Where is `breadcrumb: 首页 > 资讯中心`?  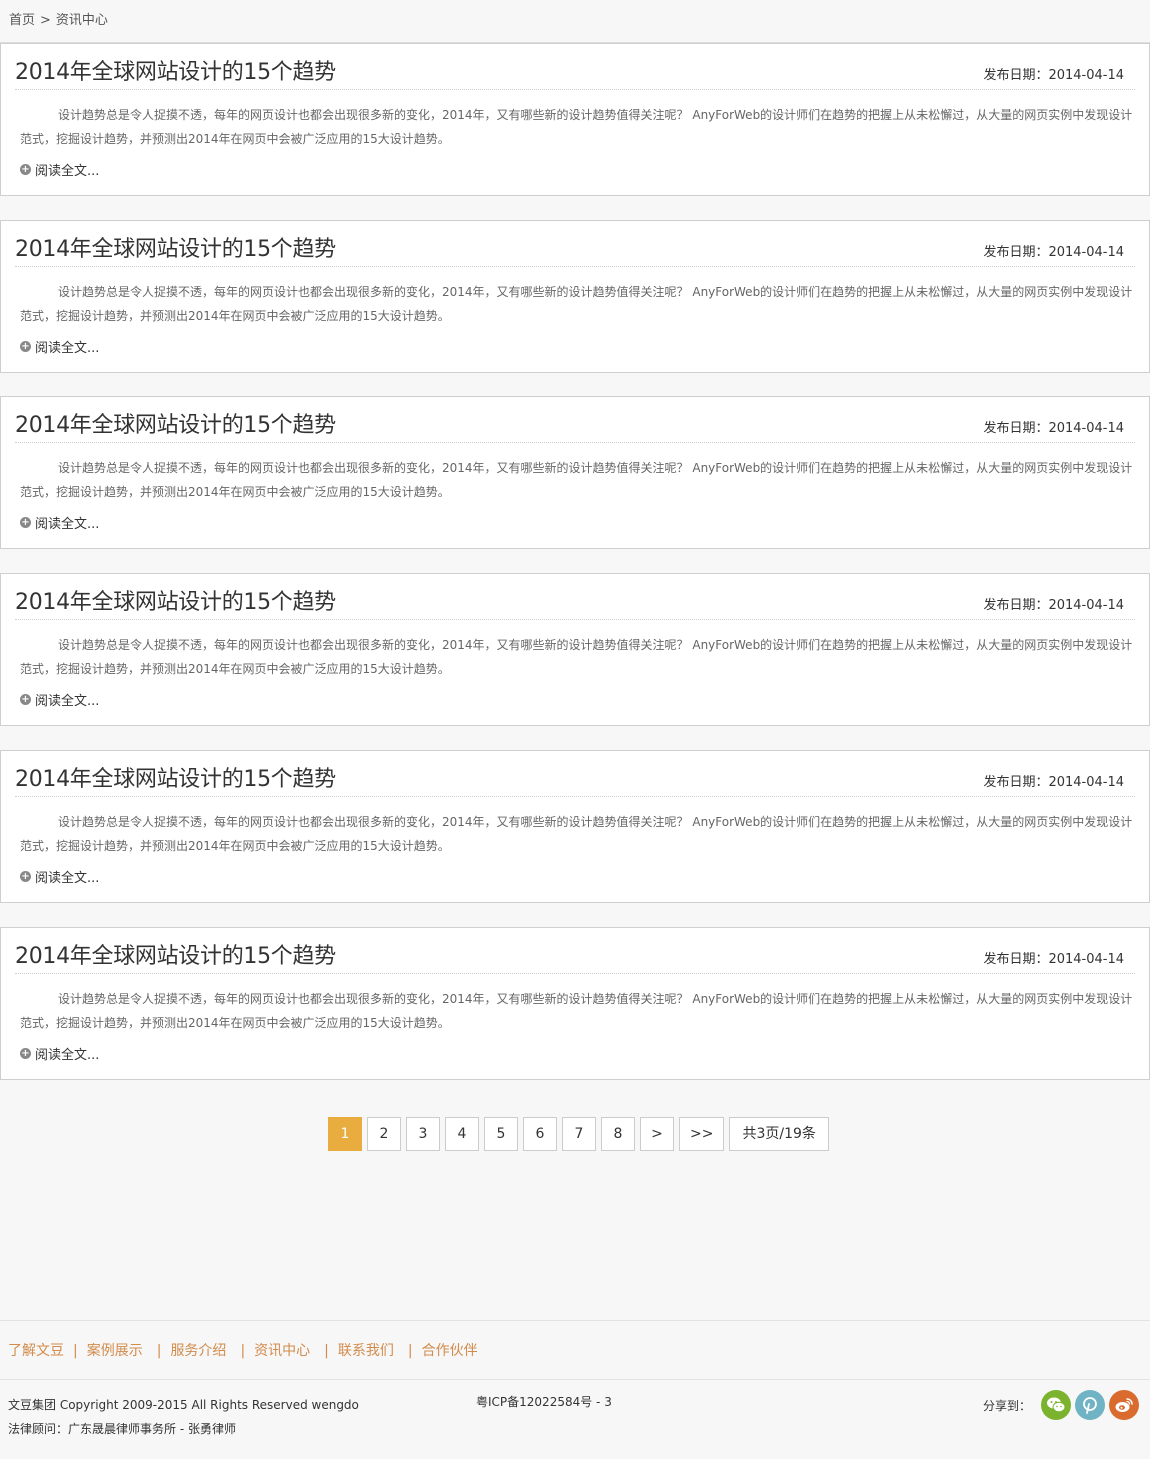 breadcrumb: 首页 > 资讯中心 is located at coordinates (575, 21).